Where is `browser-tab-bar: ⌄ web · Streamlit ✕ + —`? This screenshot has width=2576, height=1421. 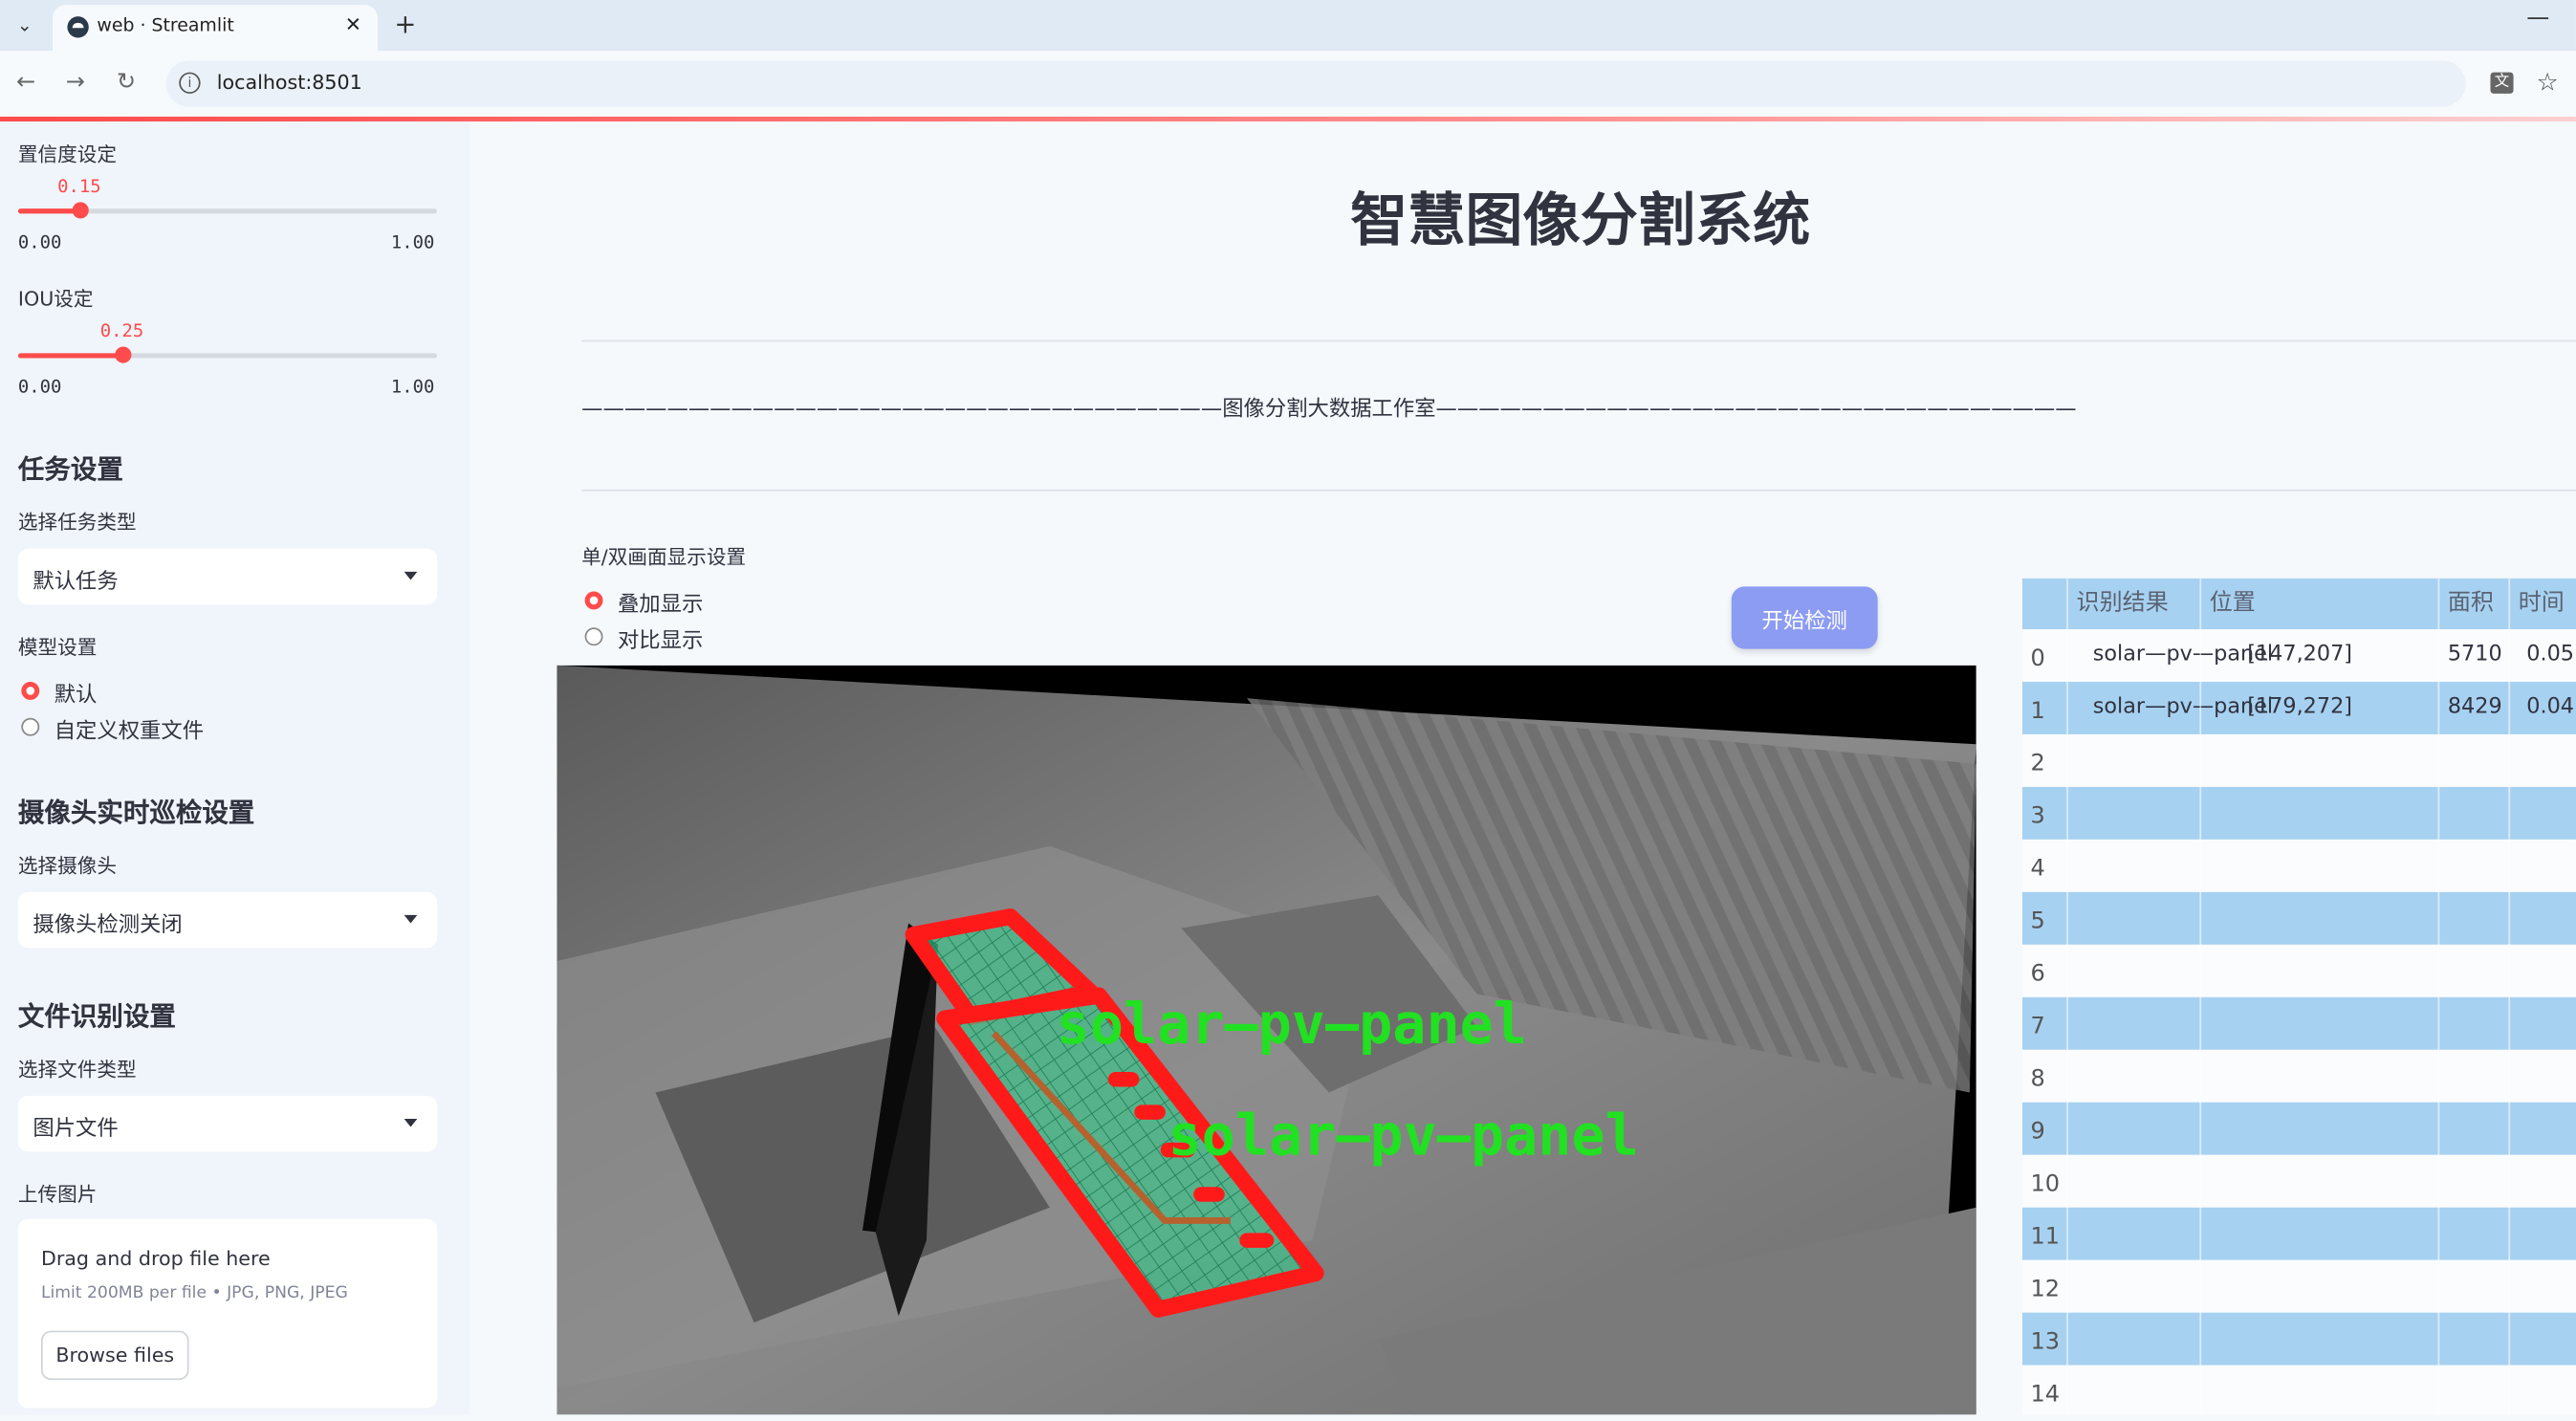 browser-tab-bar: ⌄ web · Streamlit ✕ + — is located at coordinates (1288, 26).